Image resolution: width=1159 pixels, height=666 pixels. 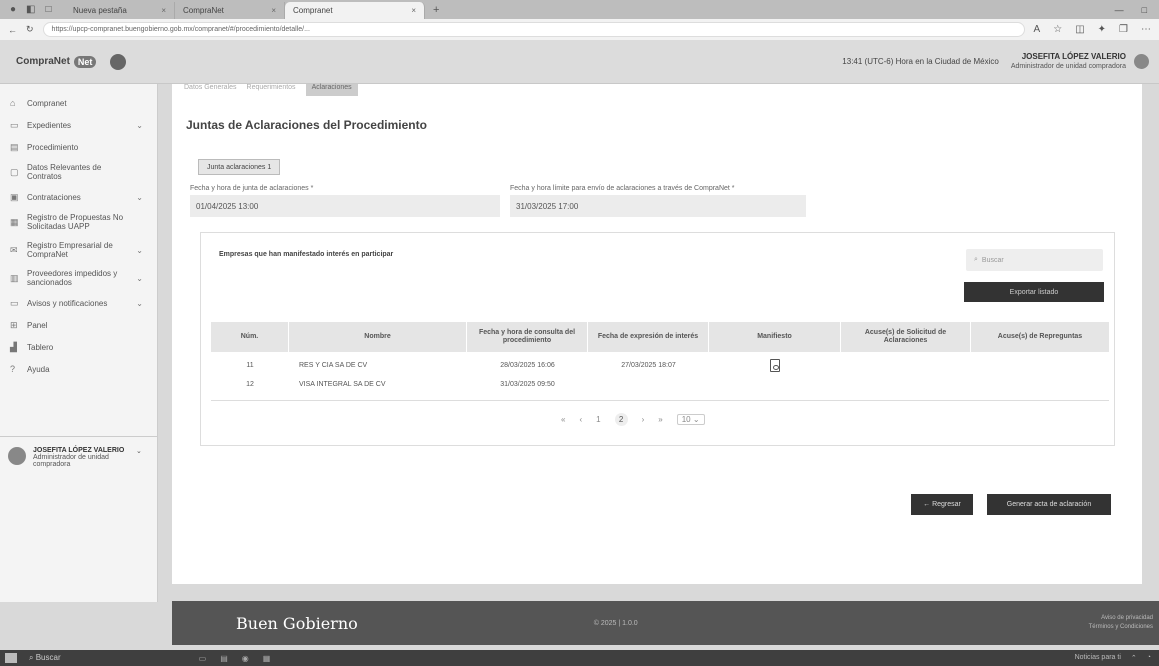 I want to click on browser-tab-2: CompraNet ×, so click(x=230, y=10).